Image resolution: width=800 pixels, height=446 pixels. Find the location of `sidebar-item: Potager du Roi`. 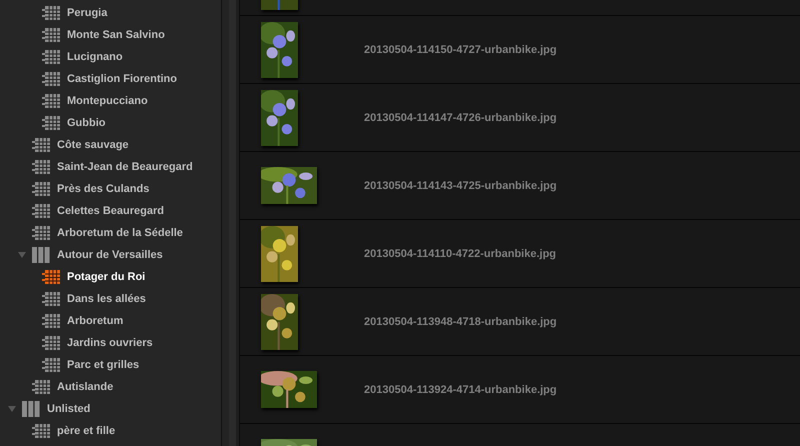

sidebar-item: Potager du Roi is located at coordinates (106, 277).